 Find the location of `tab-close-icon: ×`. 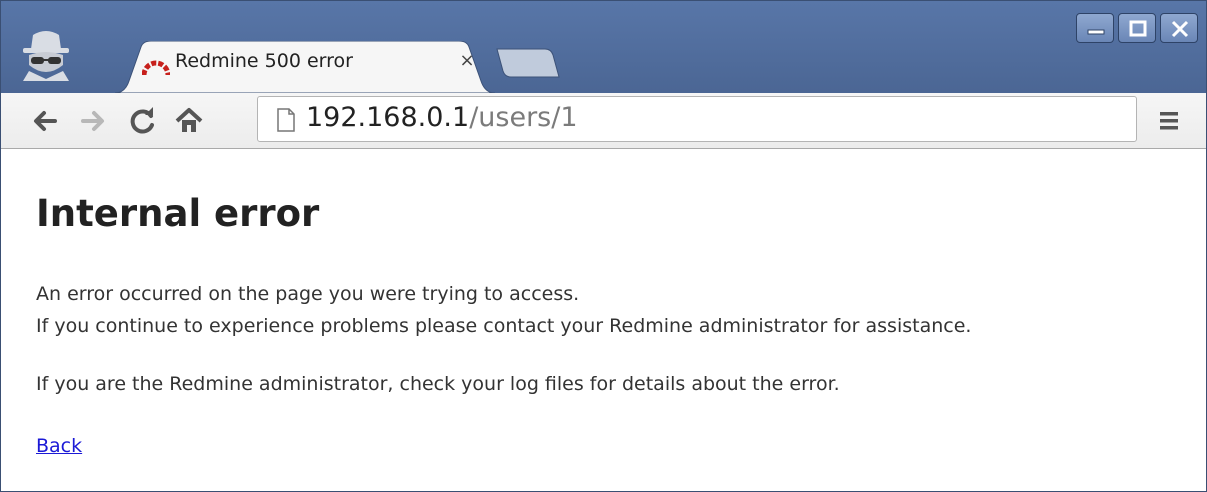

tab-close-icon: × is located at coordinates (467, 61).